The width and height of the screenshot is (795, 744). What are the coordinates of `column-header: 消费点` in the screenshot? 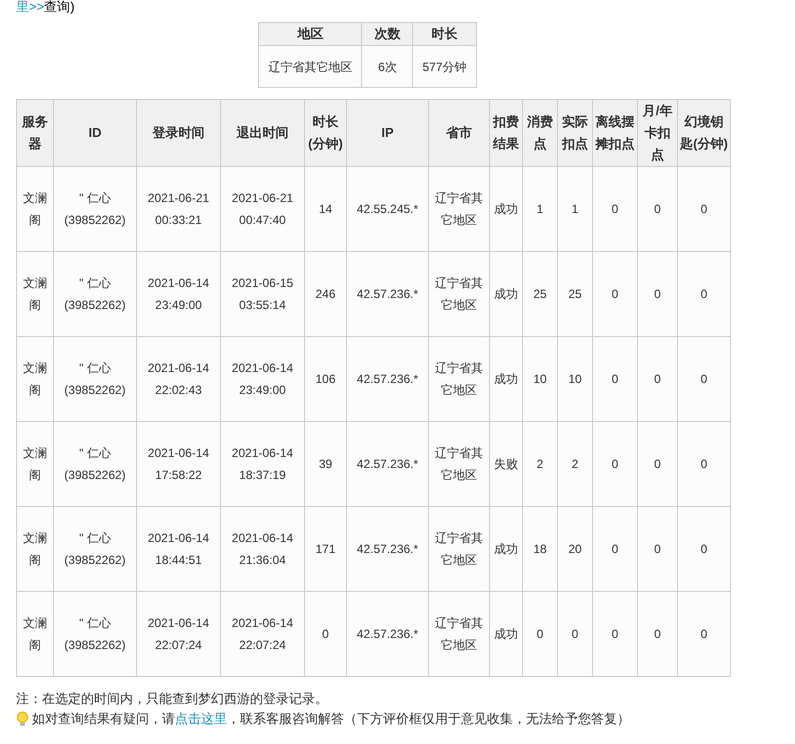 It's located at (540, 133).